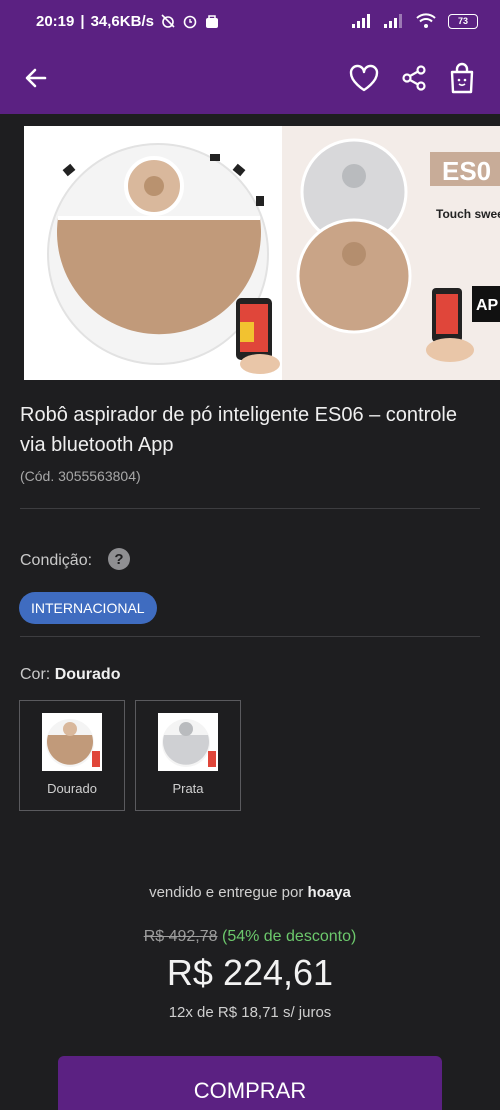 The image size is (500, 1110). I want to click on status-network-speed: 34,6KB/s, so click(122, 21).